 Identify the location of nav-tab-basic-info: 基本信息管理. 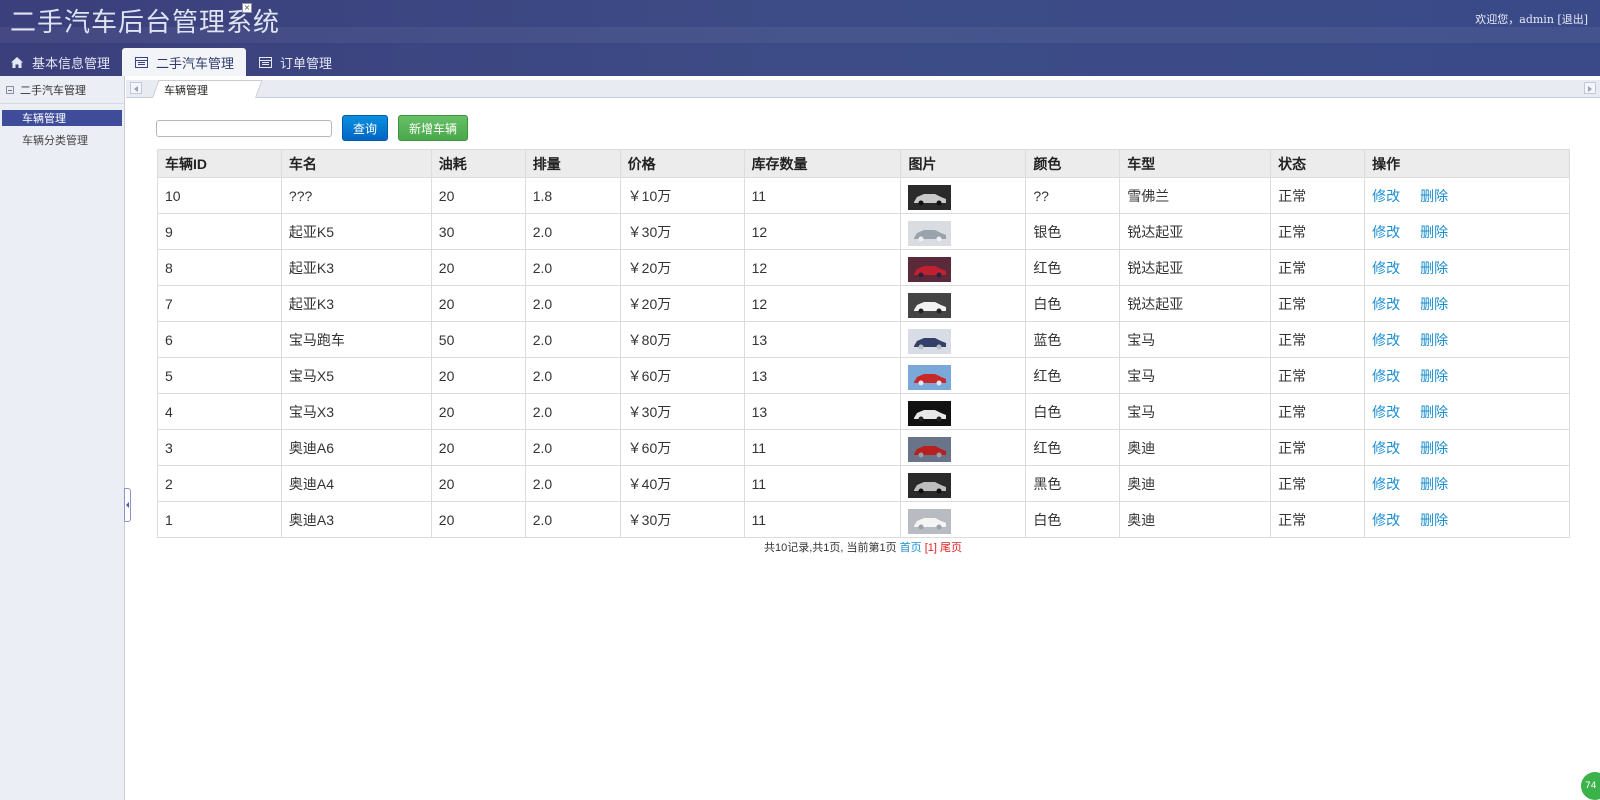
(61, 62).